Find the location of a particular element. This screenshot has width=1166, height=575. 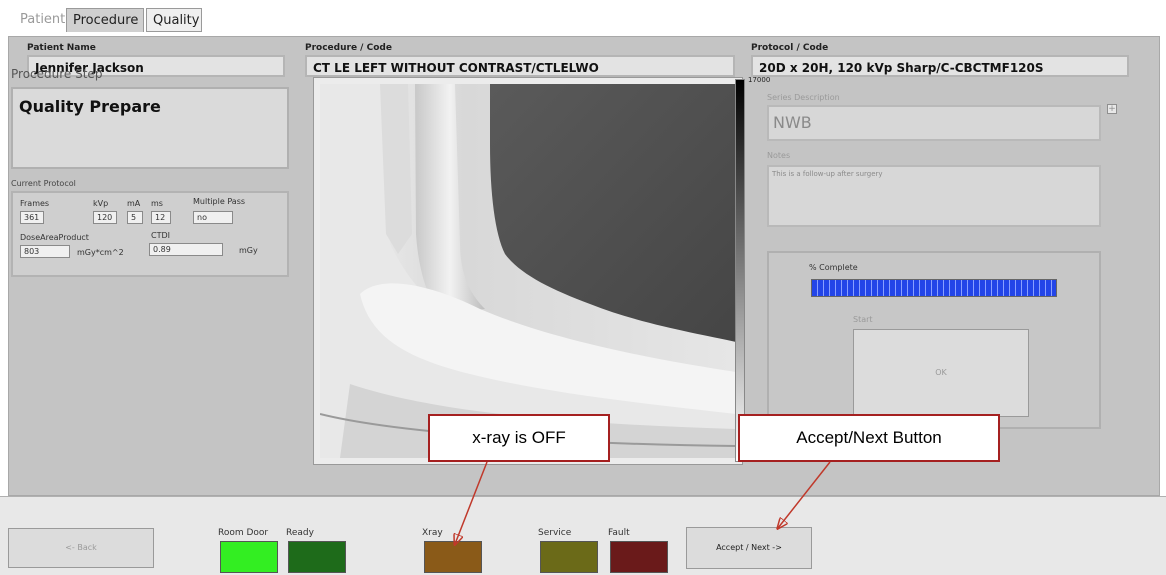

ms-label: ms is located at coordinates (157, 203).